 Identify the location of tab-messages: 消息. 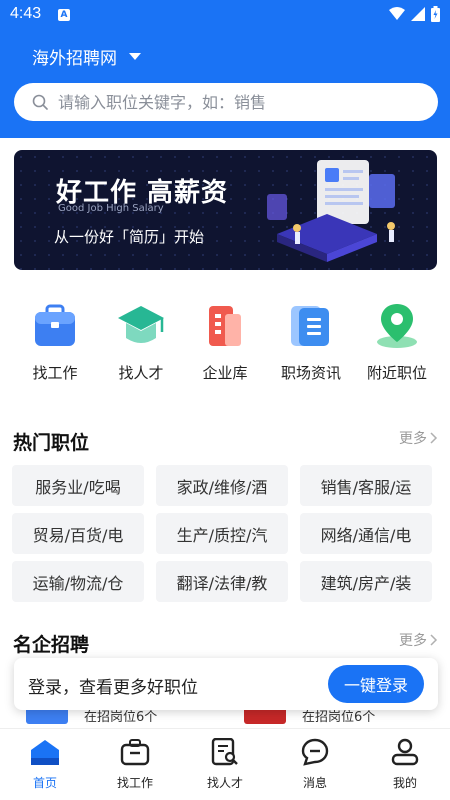
(315, 764).